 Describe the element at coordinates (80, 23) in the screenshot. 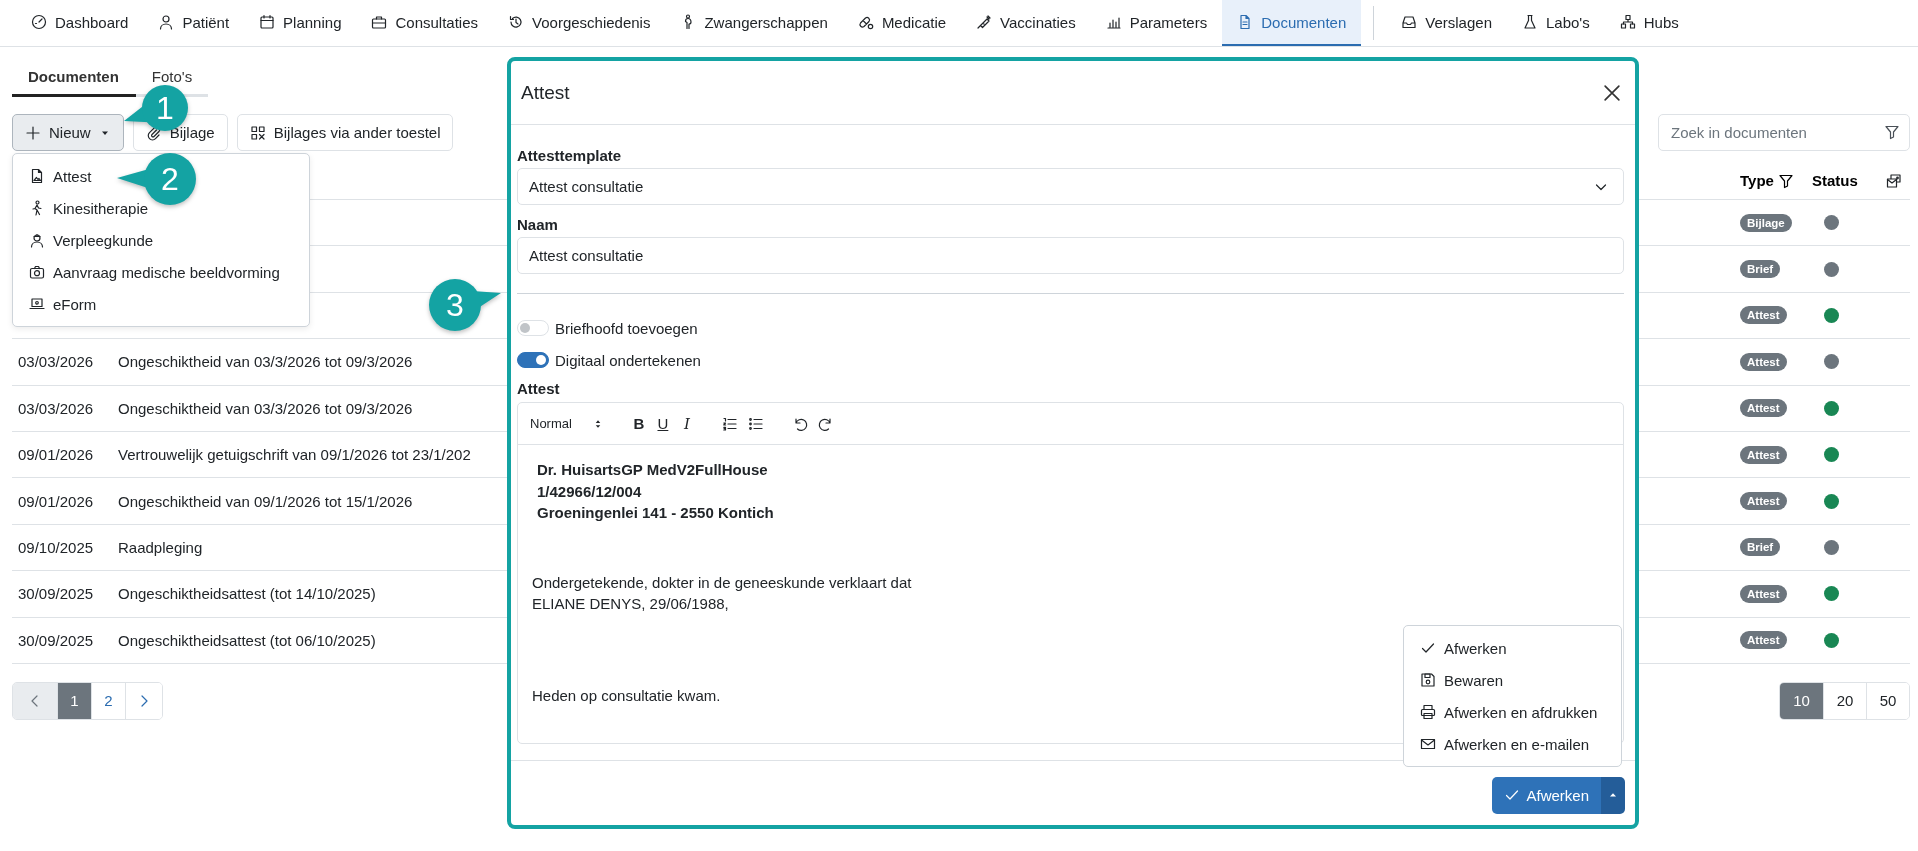

I see `nav-tab: Dashboard` at that location.